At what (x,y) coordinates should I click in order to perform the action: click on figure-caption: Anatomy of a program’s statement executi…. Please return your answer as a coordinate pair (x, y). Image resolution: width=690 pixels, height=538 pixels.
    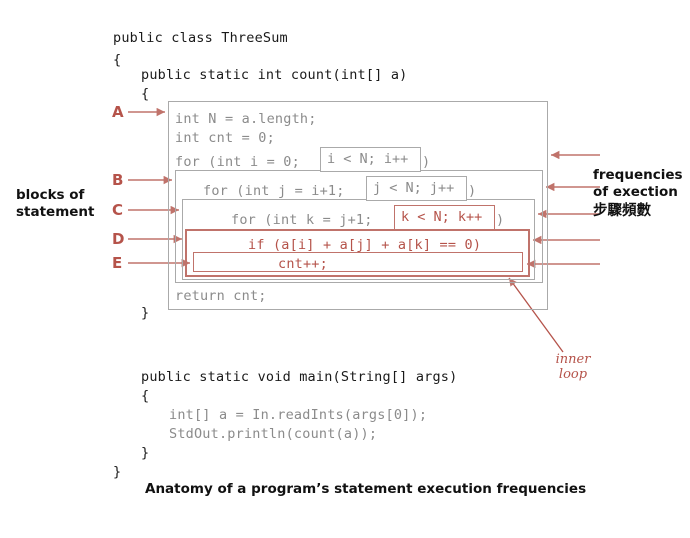
    Looking at the image, I should click on (366, 489).